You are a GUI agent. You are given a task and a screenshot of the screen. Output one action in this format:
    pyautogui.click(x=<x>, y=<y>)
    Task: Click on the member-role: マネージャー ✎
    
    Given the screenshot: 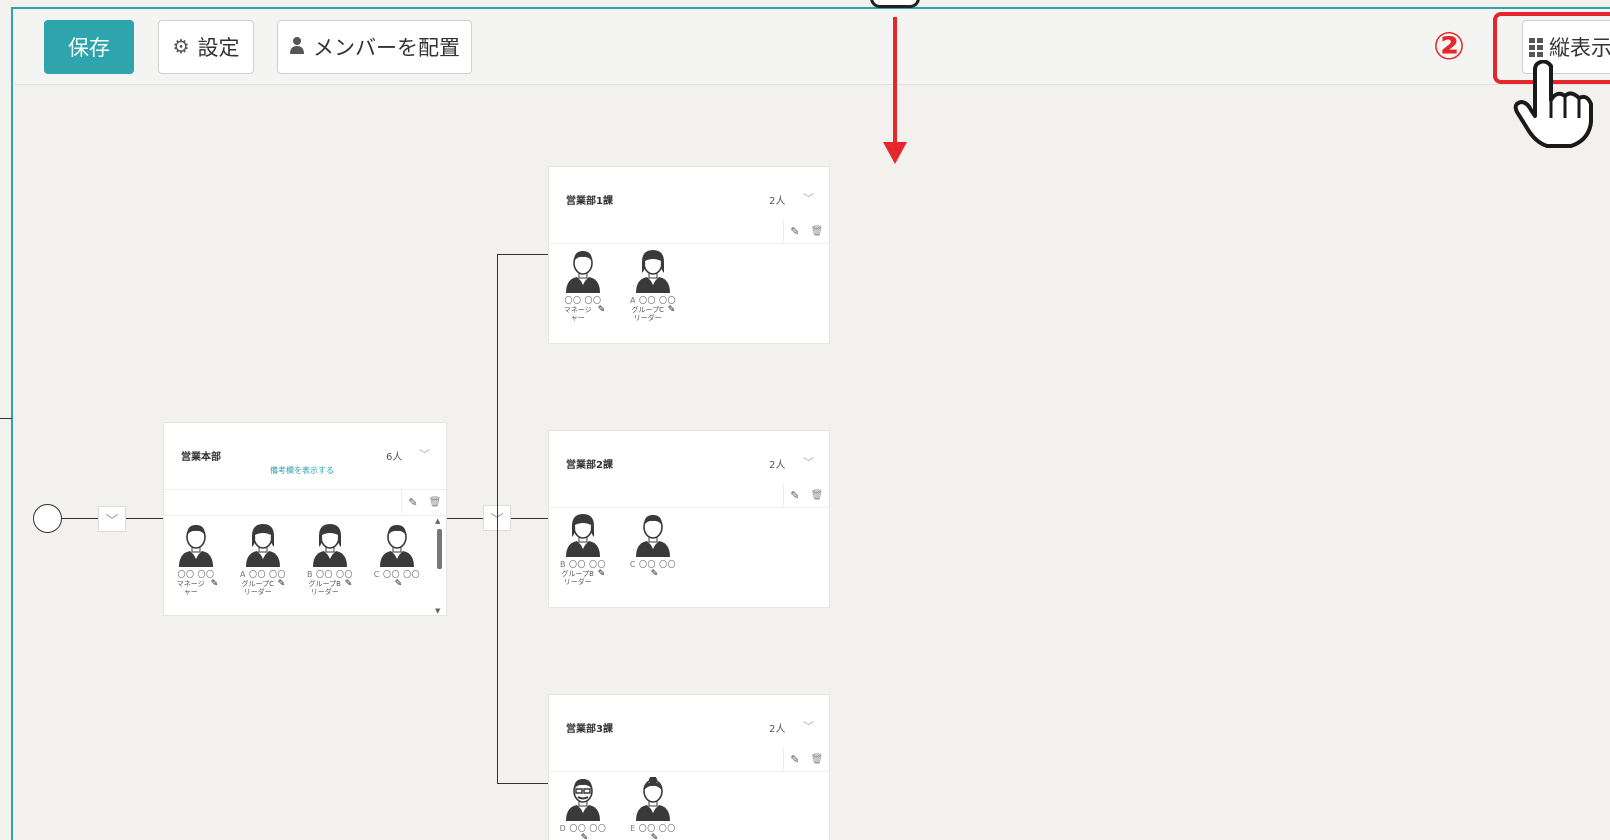 What is the action you would take?
    pyautogui.click(x=196, y=588)
    